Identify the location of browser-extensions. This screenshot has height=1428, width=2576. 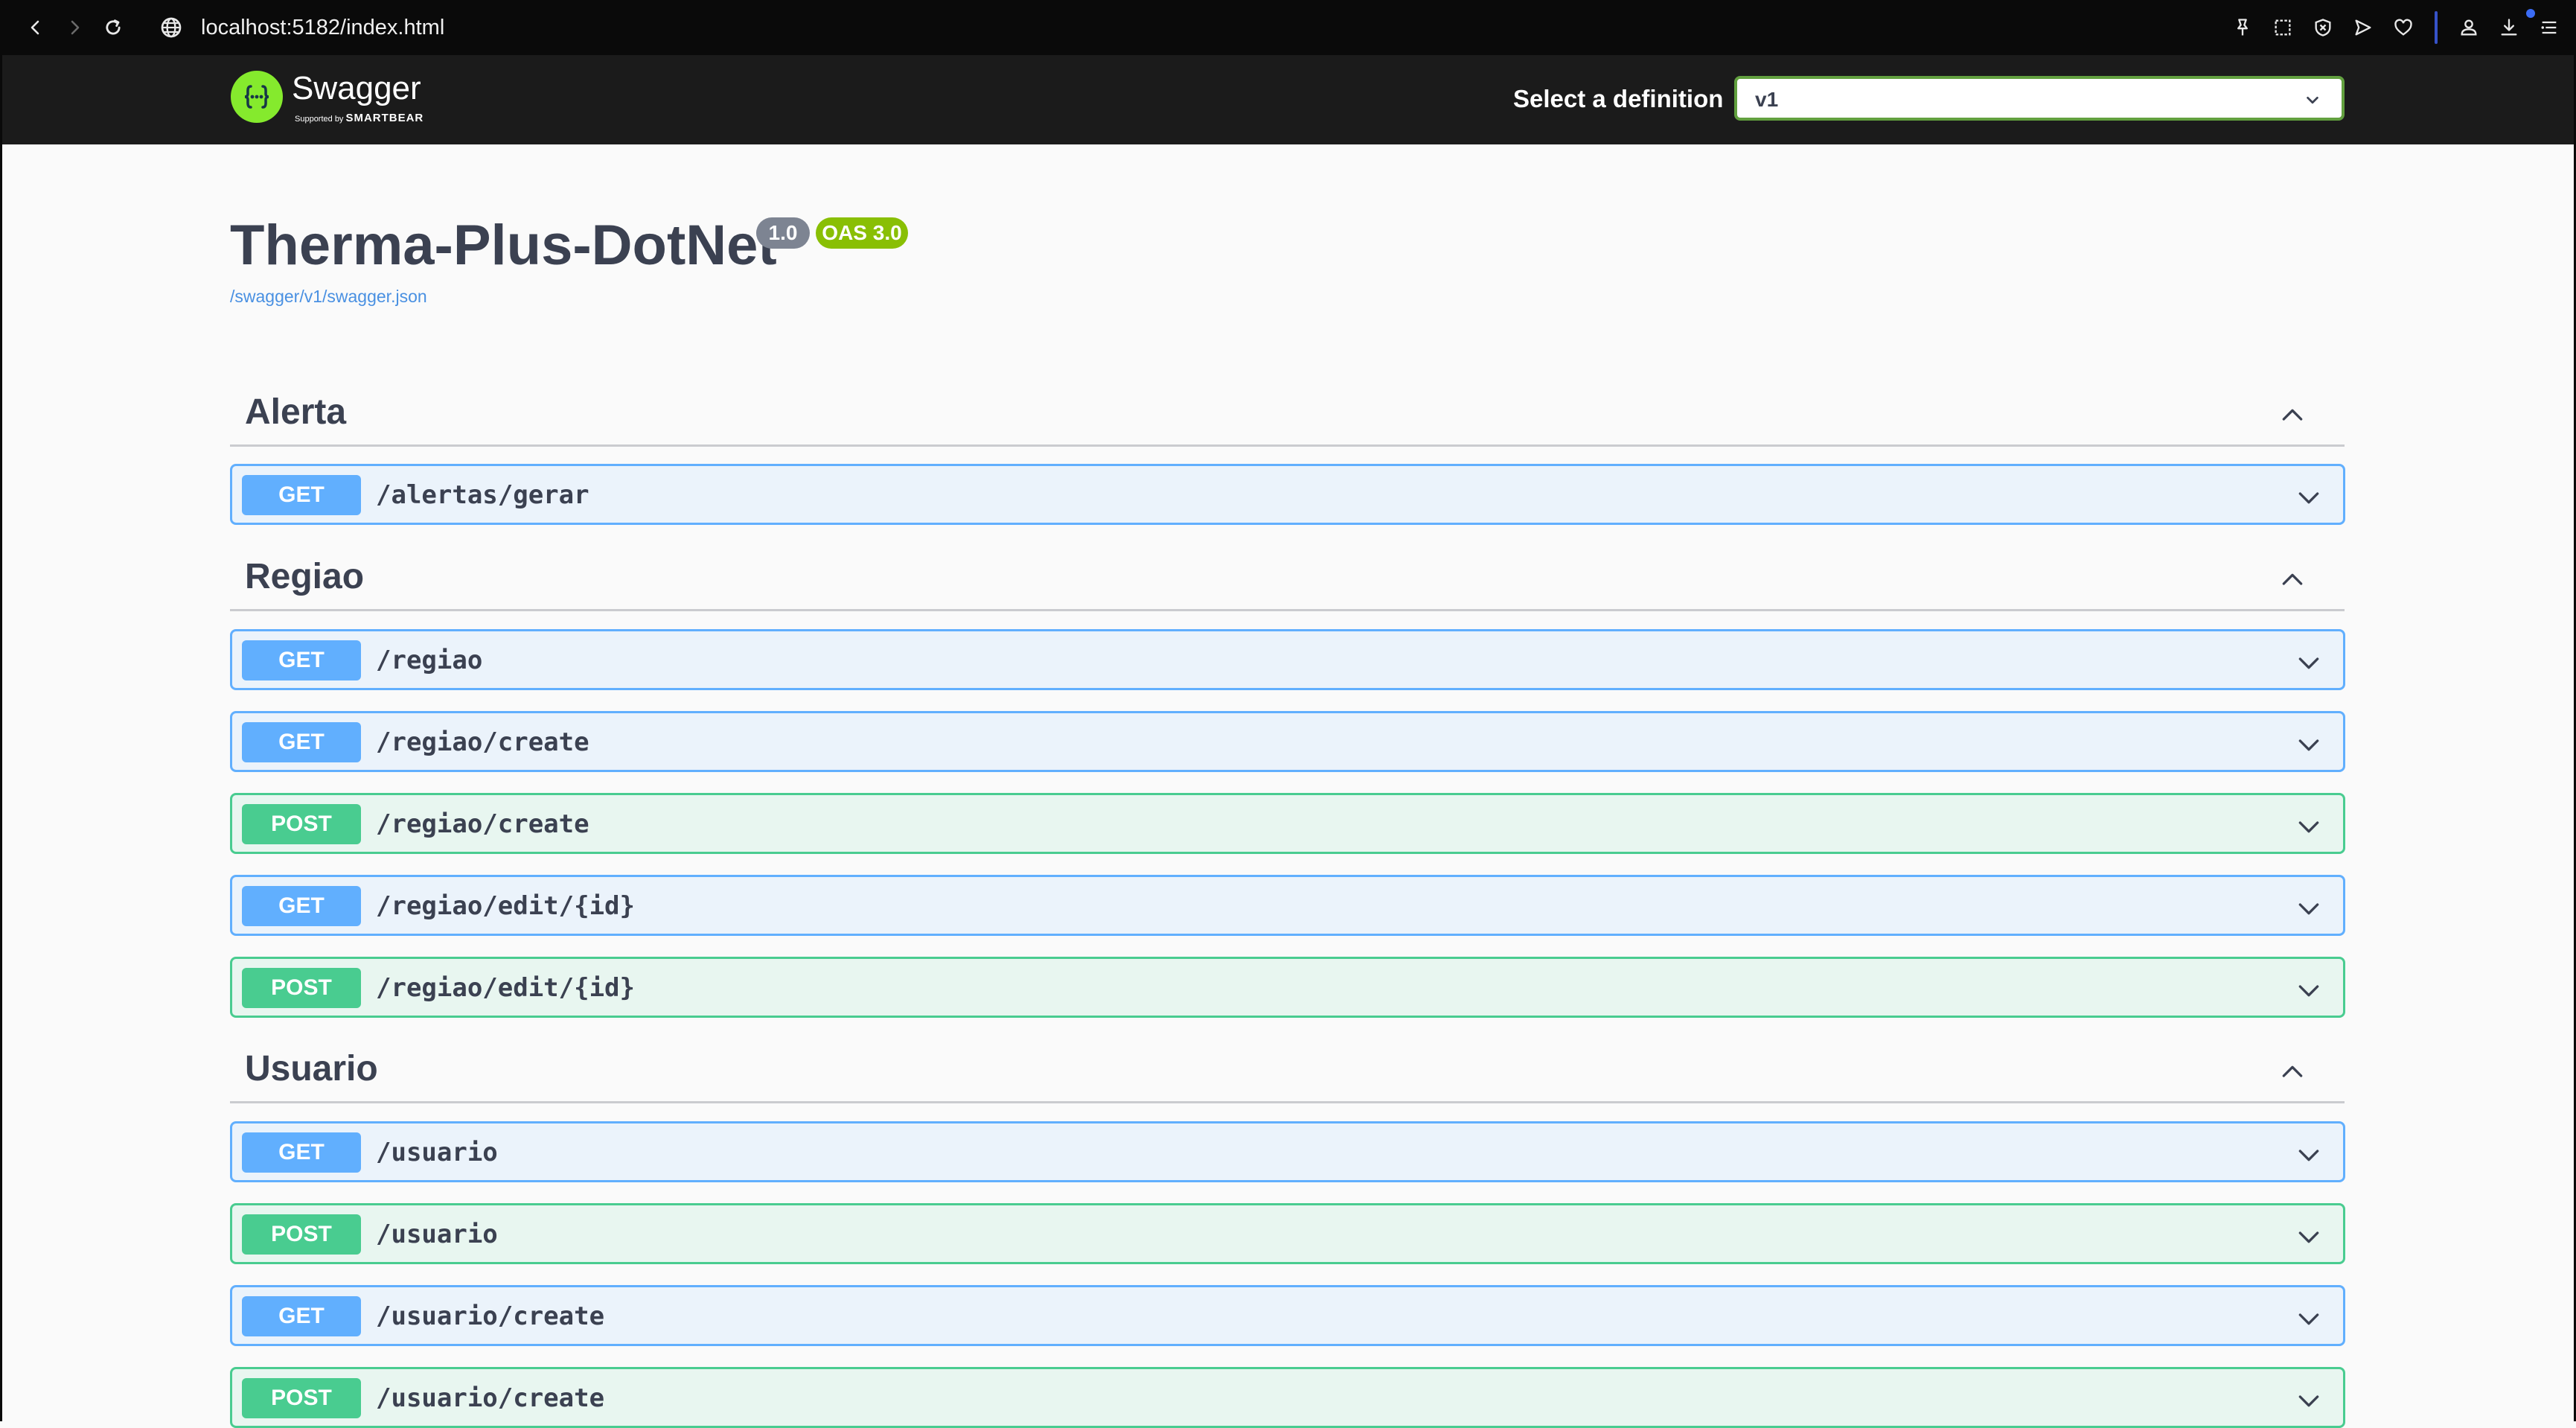
(2396, 27).